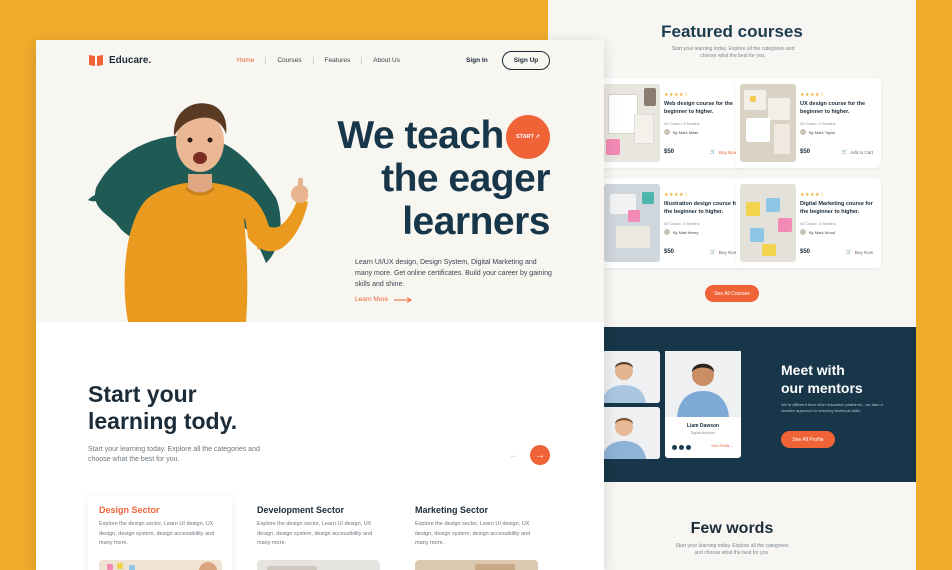 Image resolution: width=952 pixels, height=570 pixels. I want to click on arrow-right-icon: →, so click(540, 455).